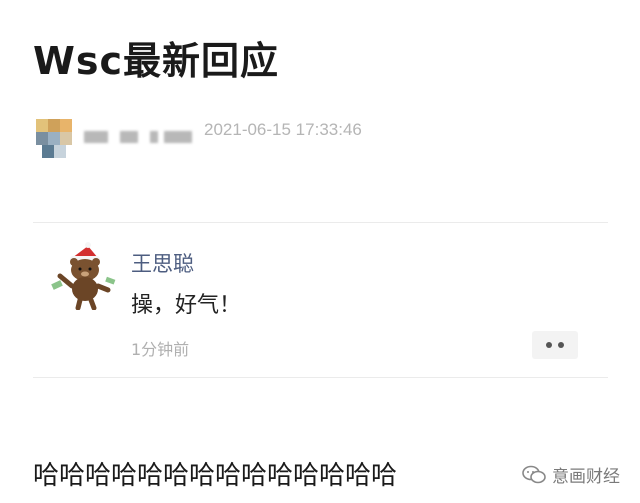  What do you see at coordinates (555, 345) in the screenshot?
I see `more-button` at bounding box center [555, 345].